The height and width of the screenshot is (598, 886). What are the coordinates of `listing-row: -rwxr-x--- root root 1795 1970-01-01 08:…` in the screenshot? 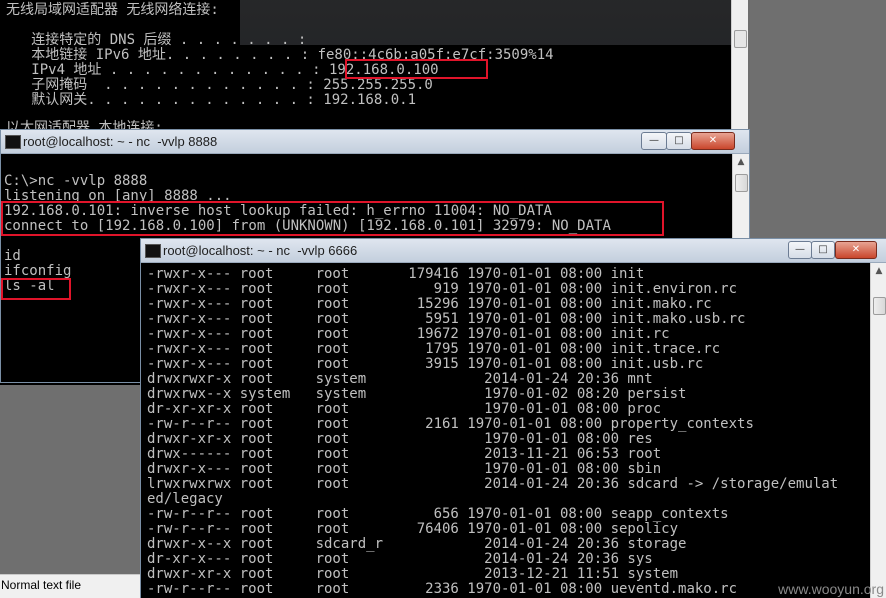 It's located at (434, 349).